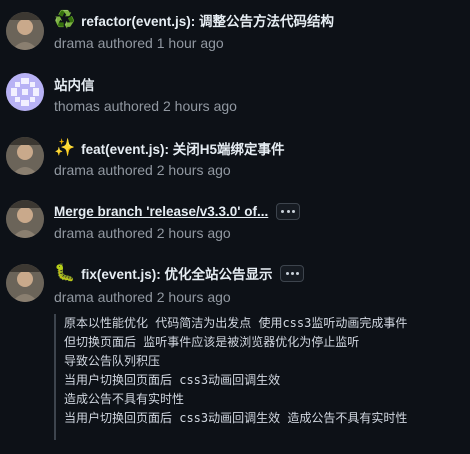  I want to click on commit-title: 站内信, so click(74, 84).